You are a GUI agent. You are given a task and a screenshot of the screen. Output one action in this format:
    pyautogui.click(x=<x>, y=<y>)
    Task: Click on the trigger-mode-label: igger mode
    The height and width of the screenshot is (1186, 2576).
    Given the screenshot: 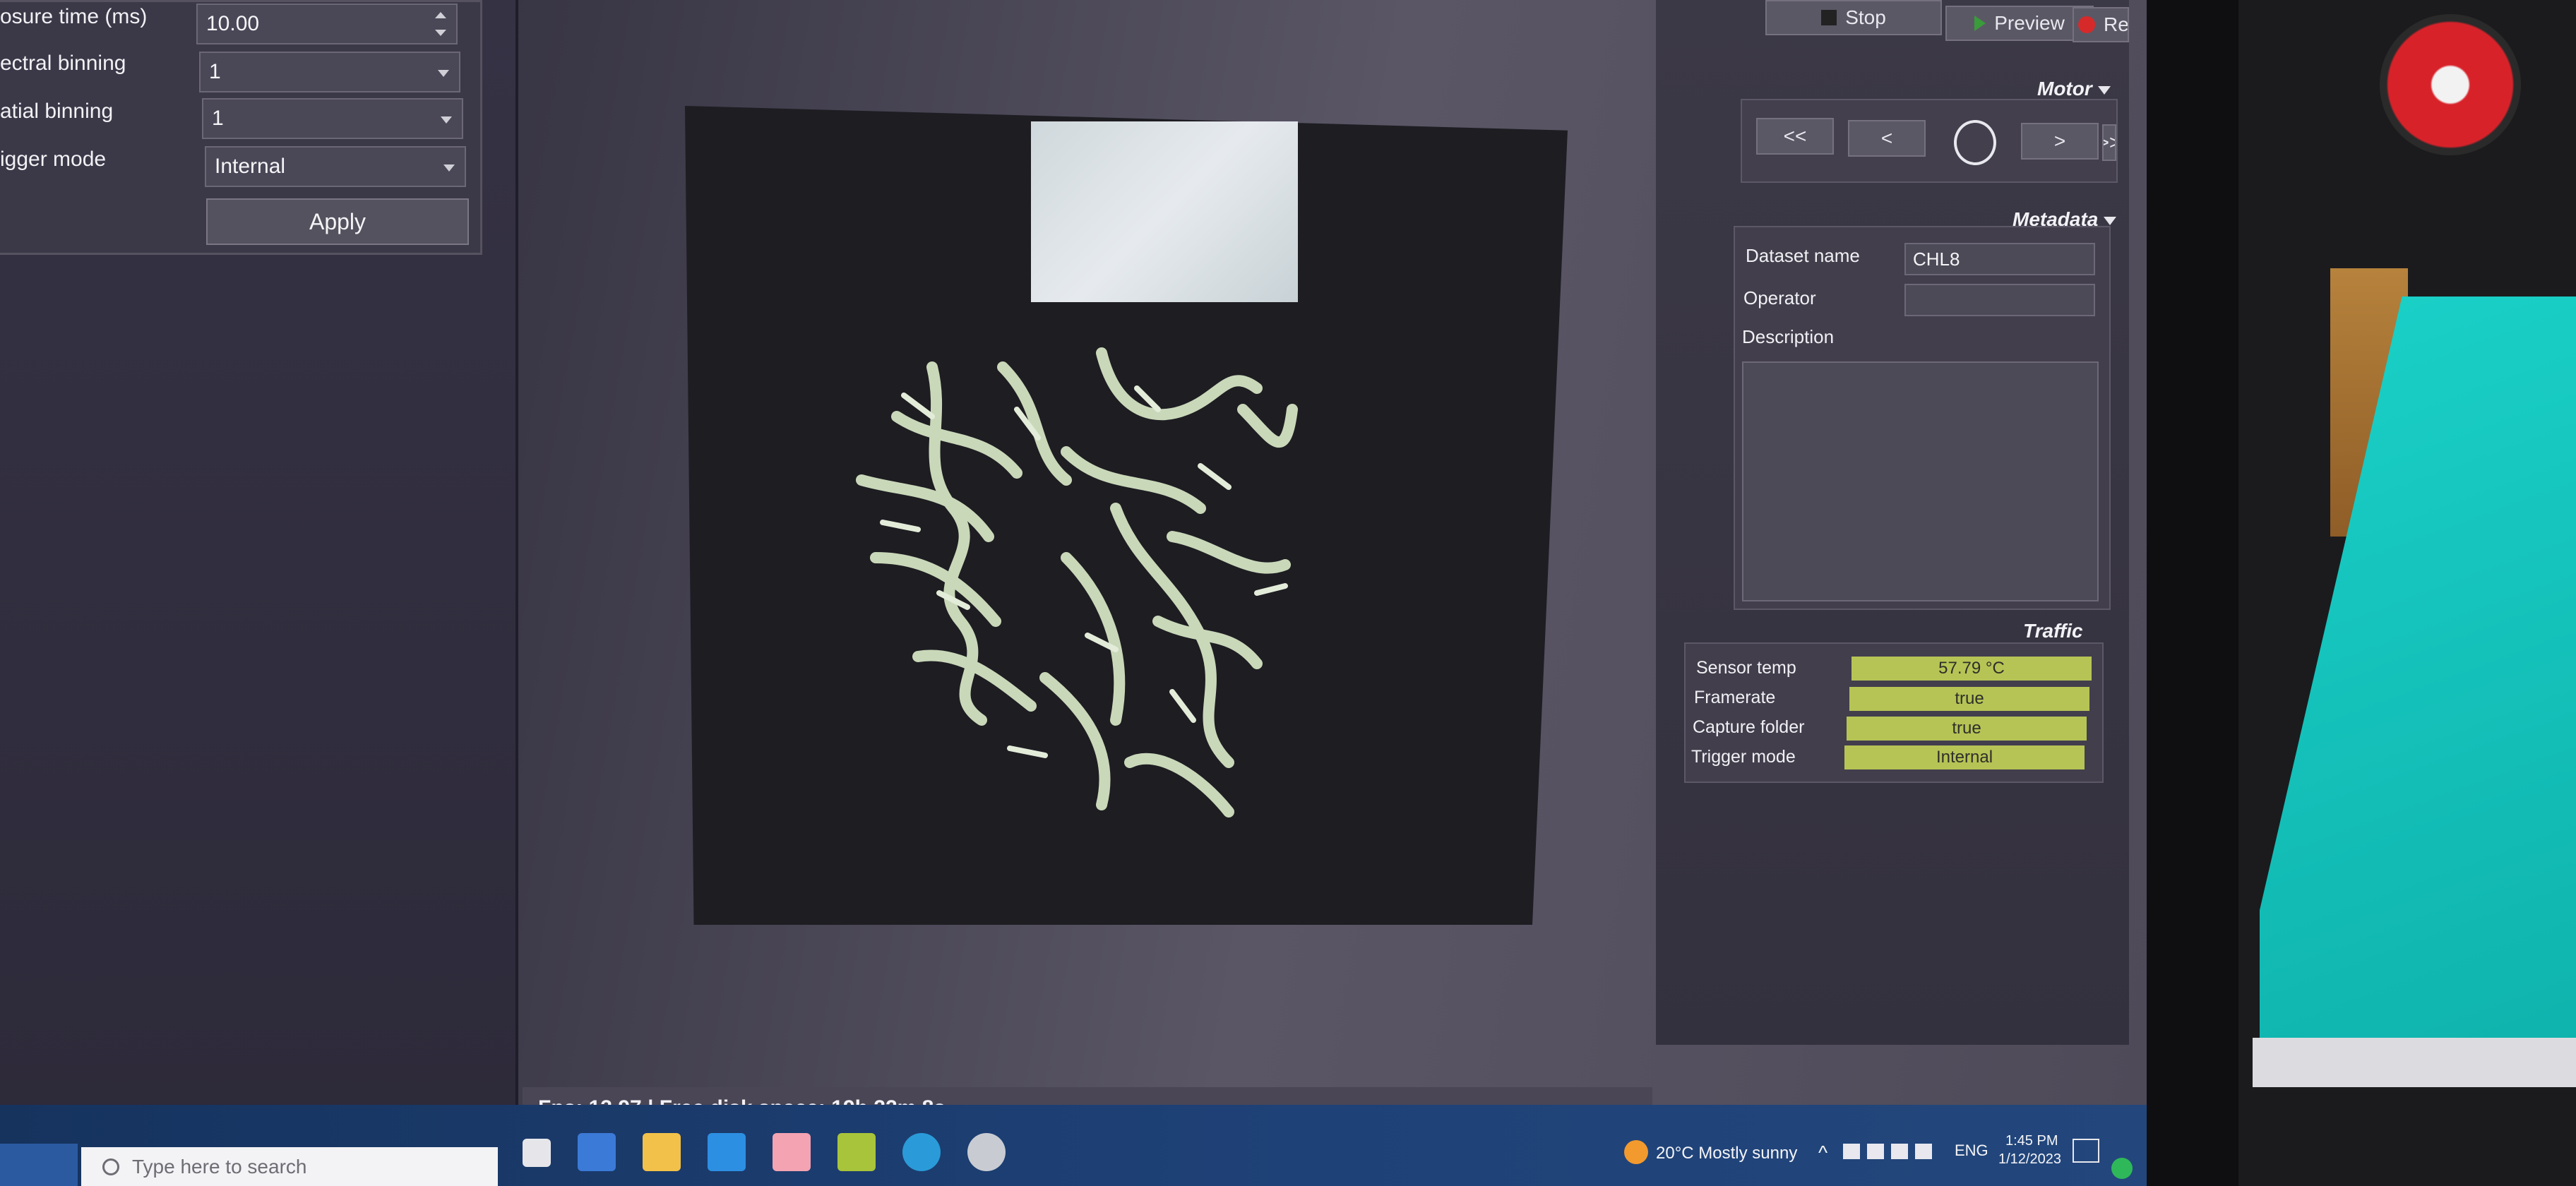 What is the action you would take?
    pyautogui.click(x=53, y=159)
    